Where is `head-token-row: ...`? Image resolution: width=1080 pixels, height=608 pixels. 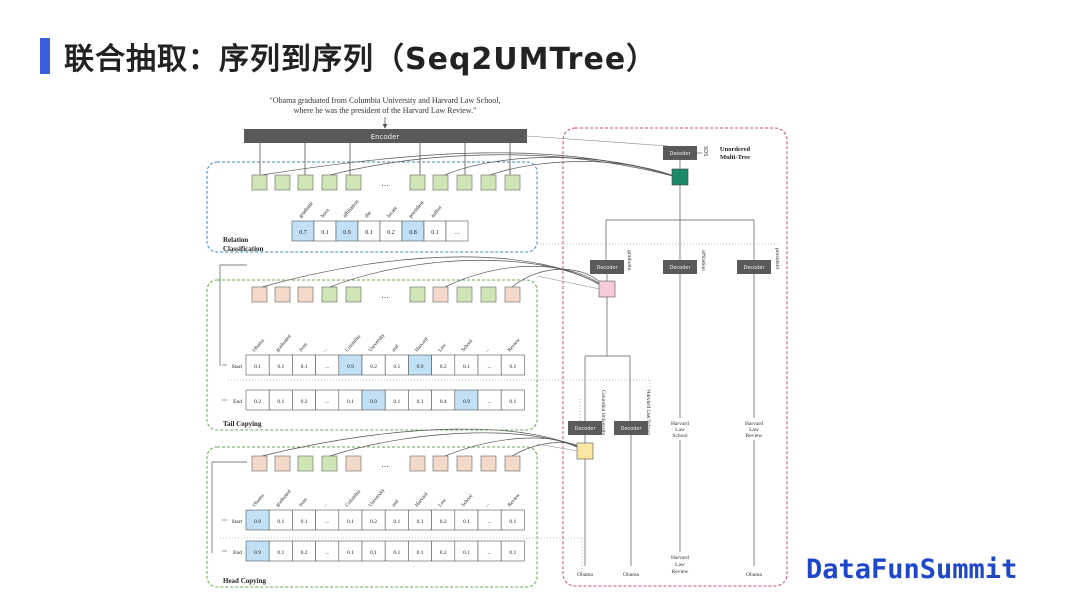 head-token-row: ... is located at coordinates (386, 463).